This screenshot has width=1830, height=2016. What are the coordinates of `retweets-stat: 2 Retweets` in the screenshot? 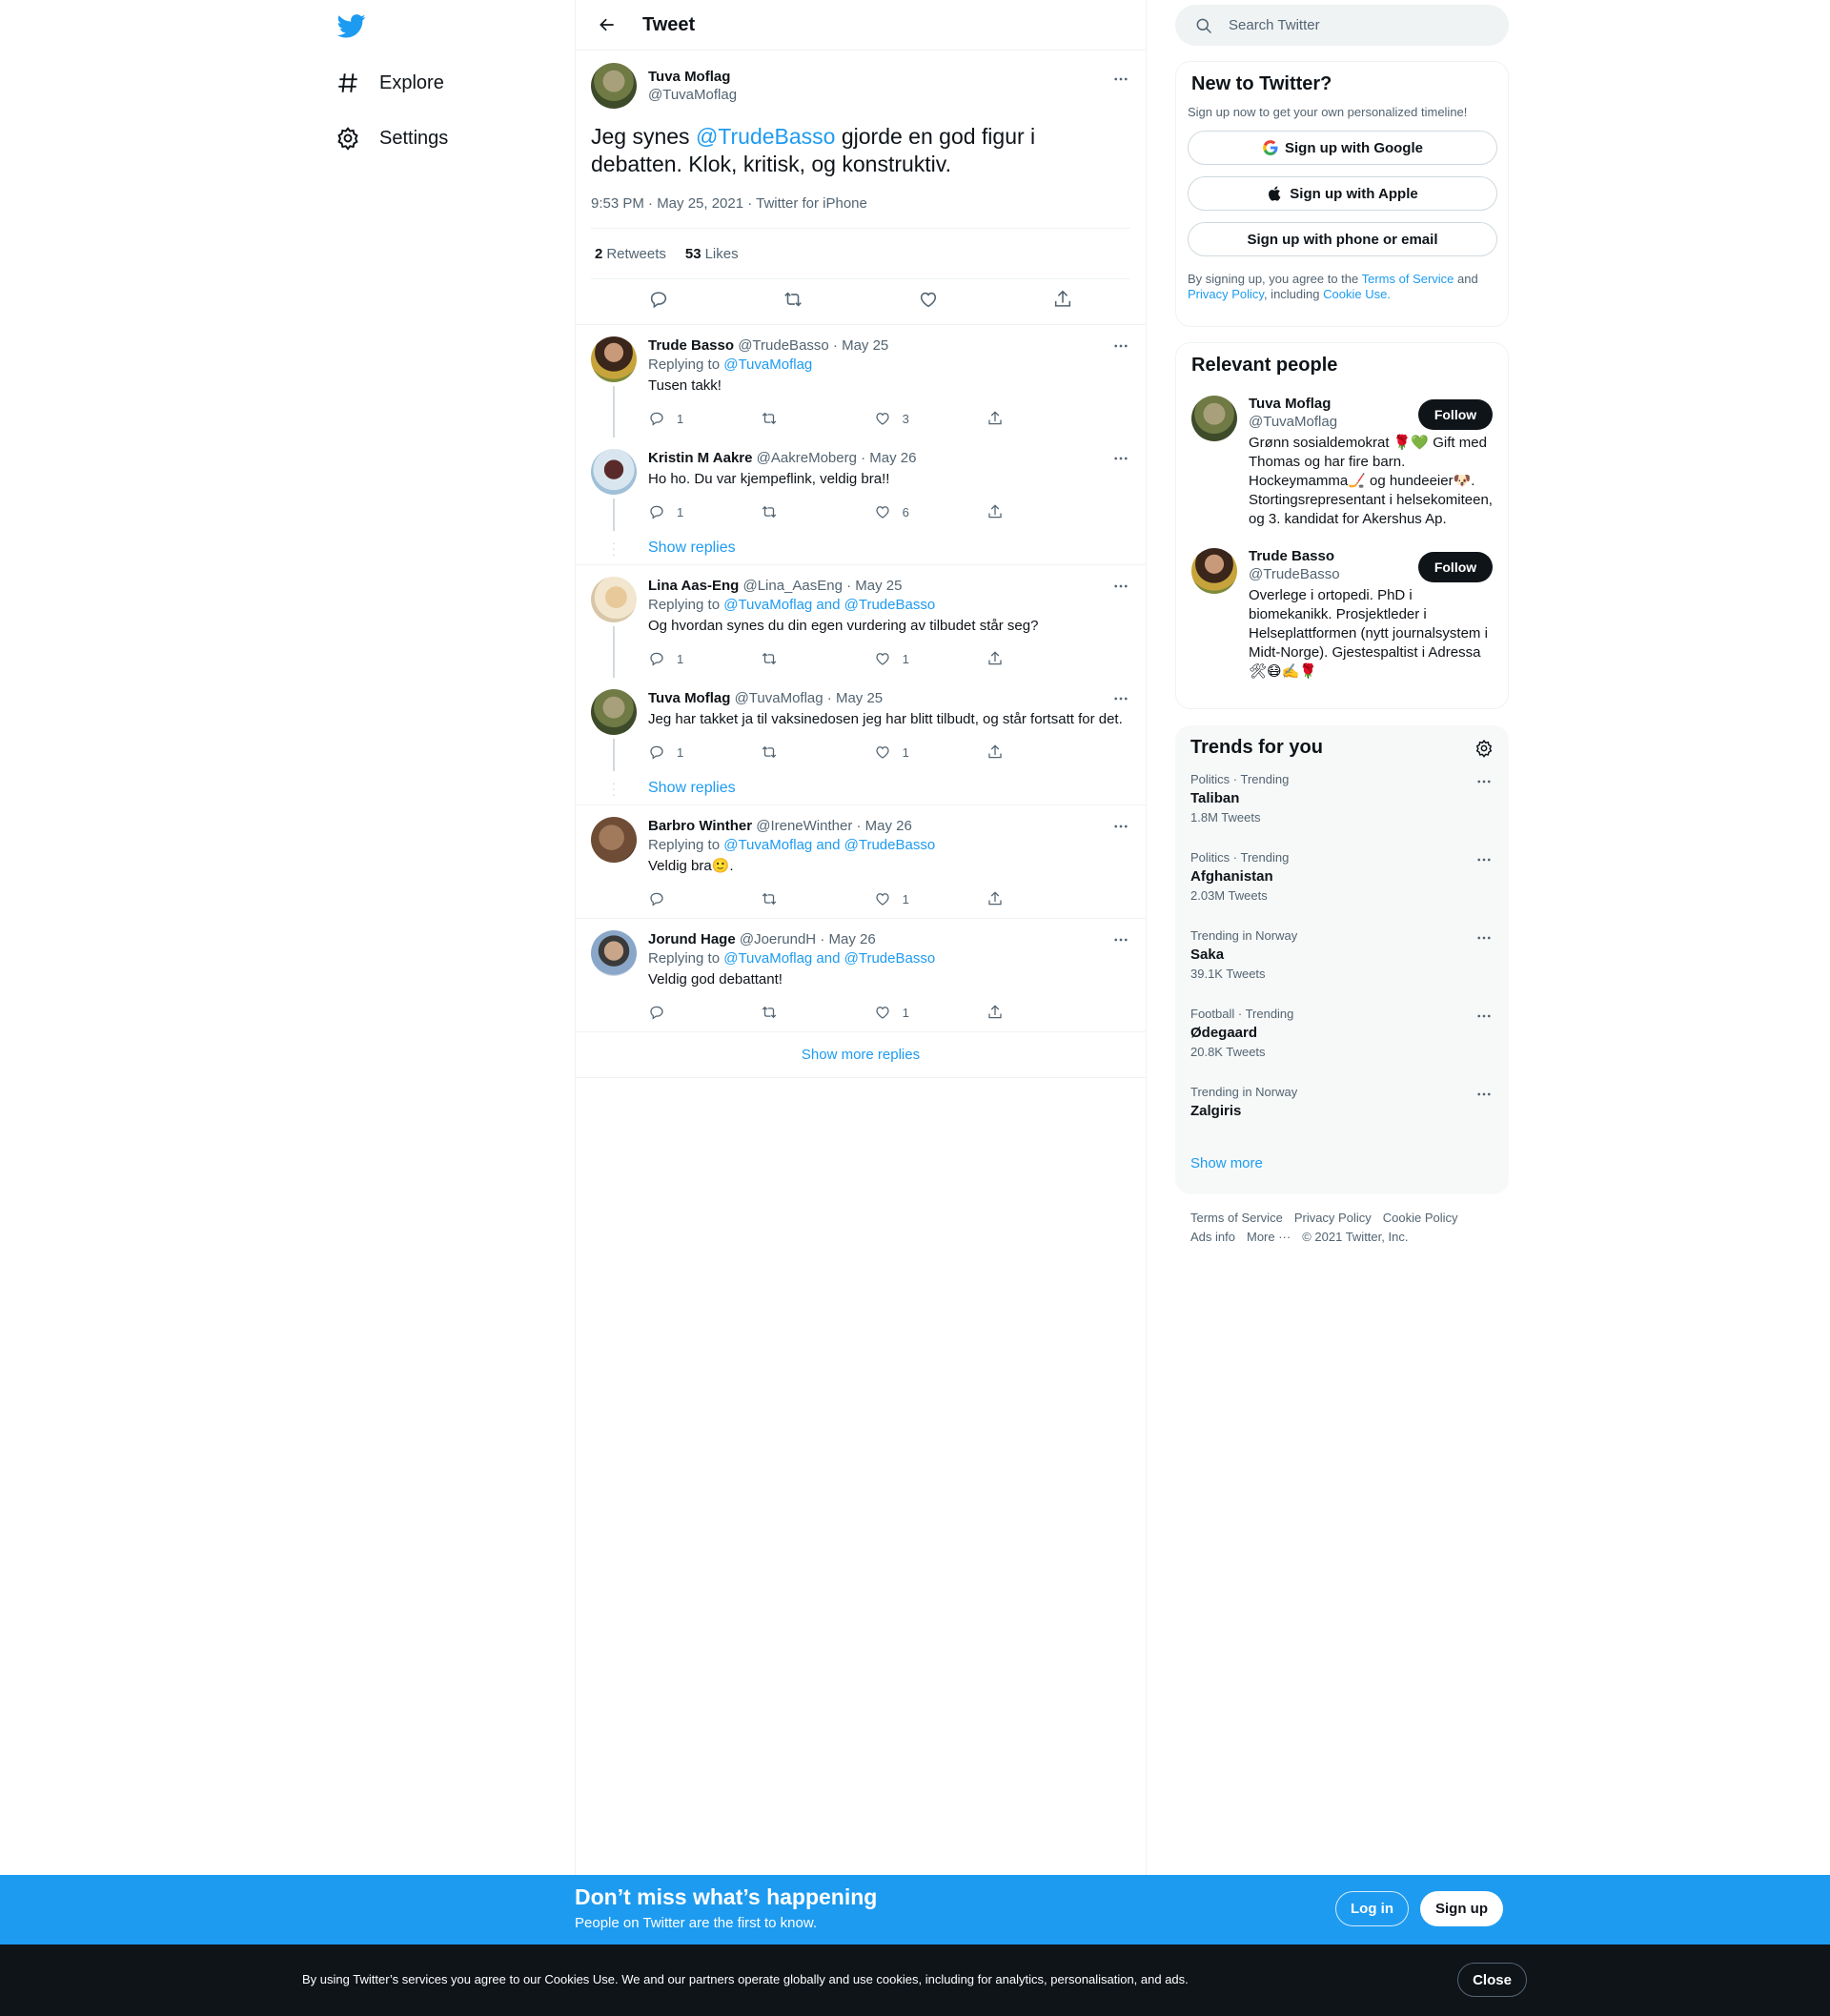 It's located at (630, 254).